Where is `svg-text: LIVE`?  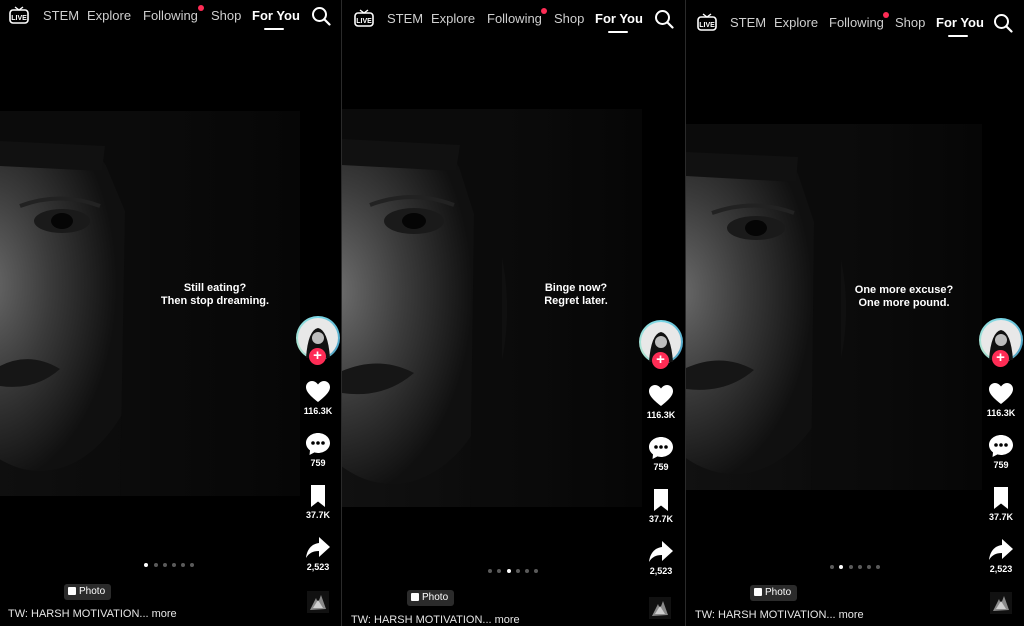 svg-text: LIVE is located at coordinates (19, 18).